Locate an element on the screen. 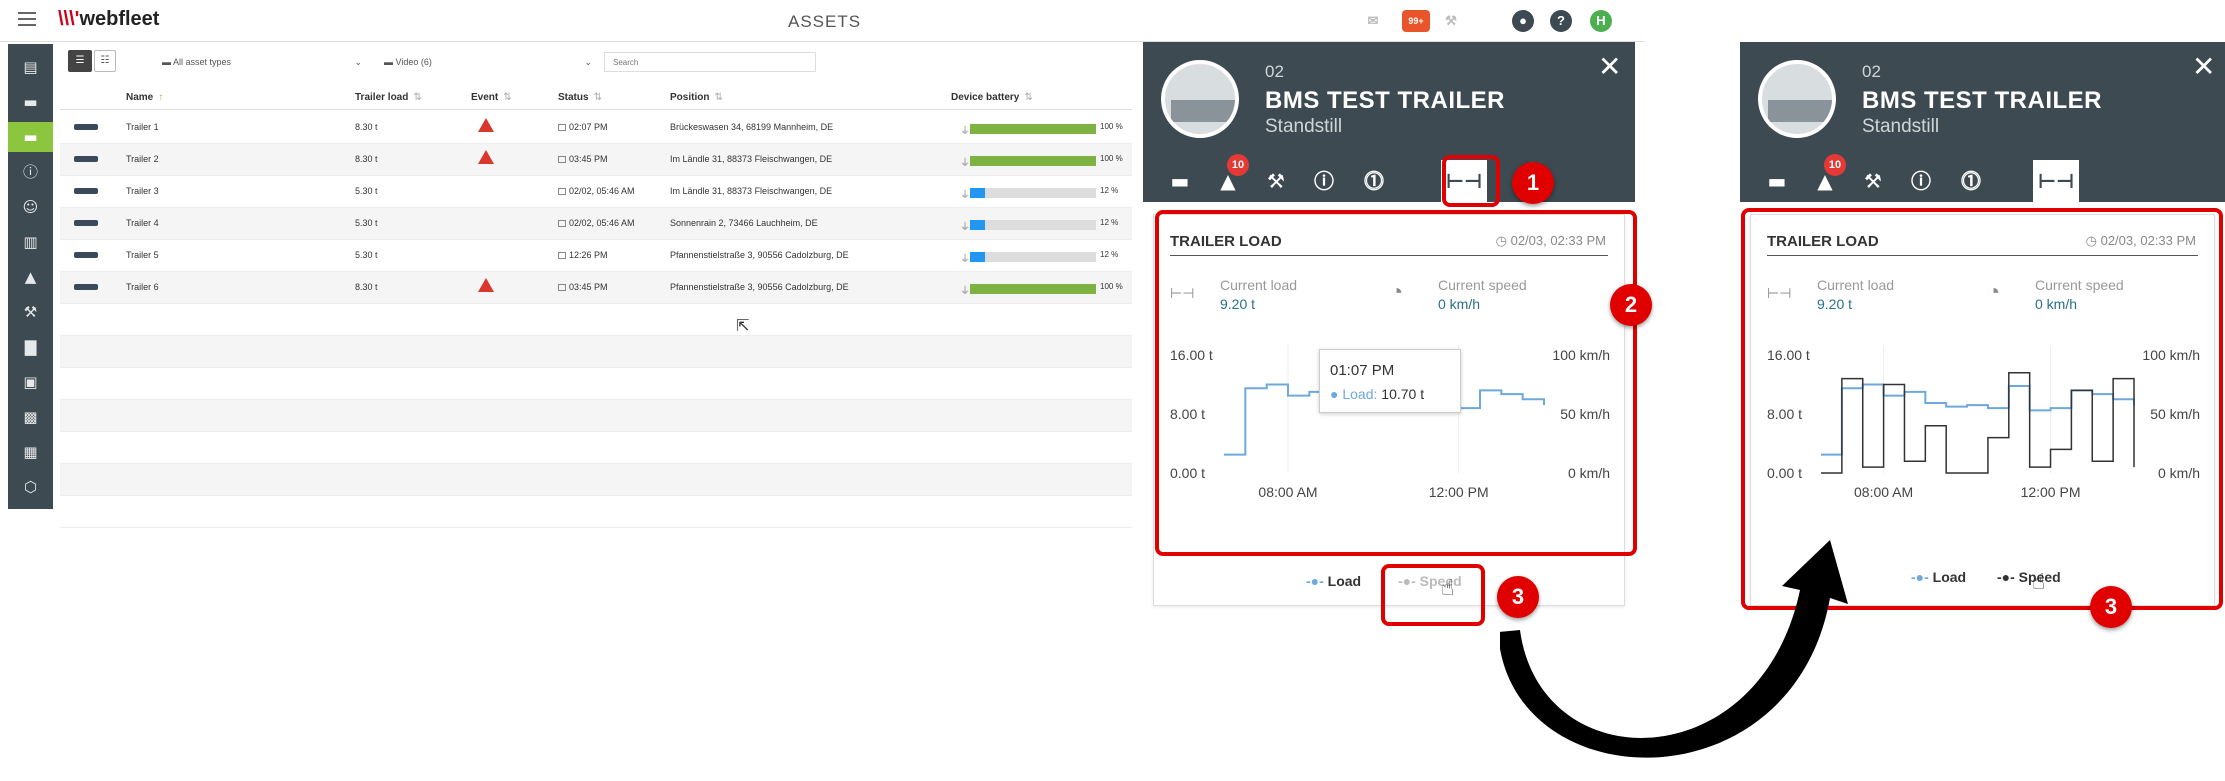  video-select: ▬ Video (6) ⌄ is located at coordinates (488, 62).